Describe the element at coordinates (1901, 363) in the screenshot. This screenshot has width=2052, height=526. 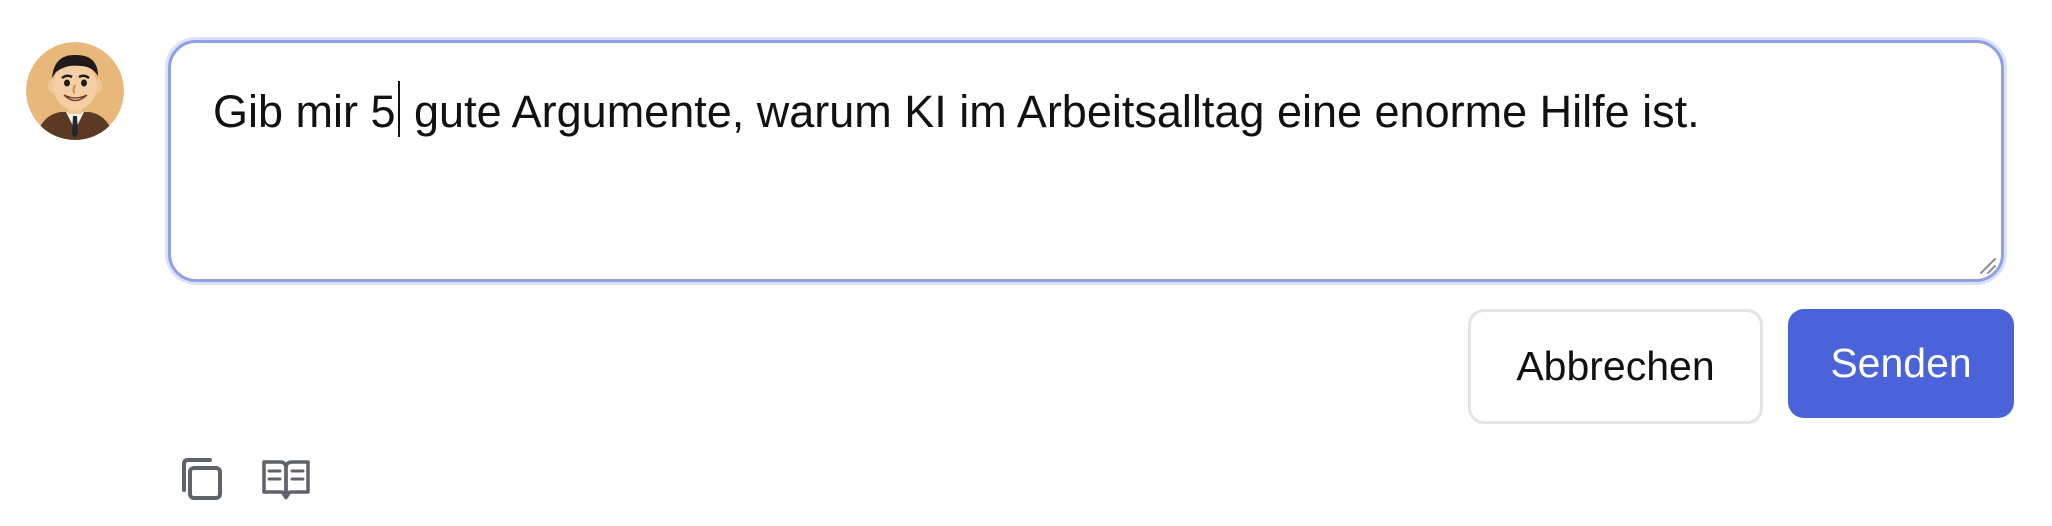
I see `send-button: Senden` at that location.